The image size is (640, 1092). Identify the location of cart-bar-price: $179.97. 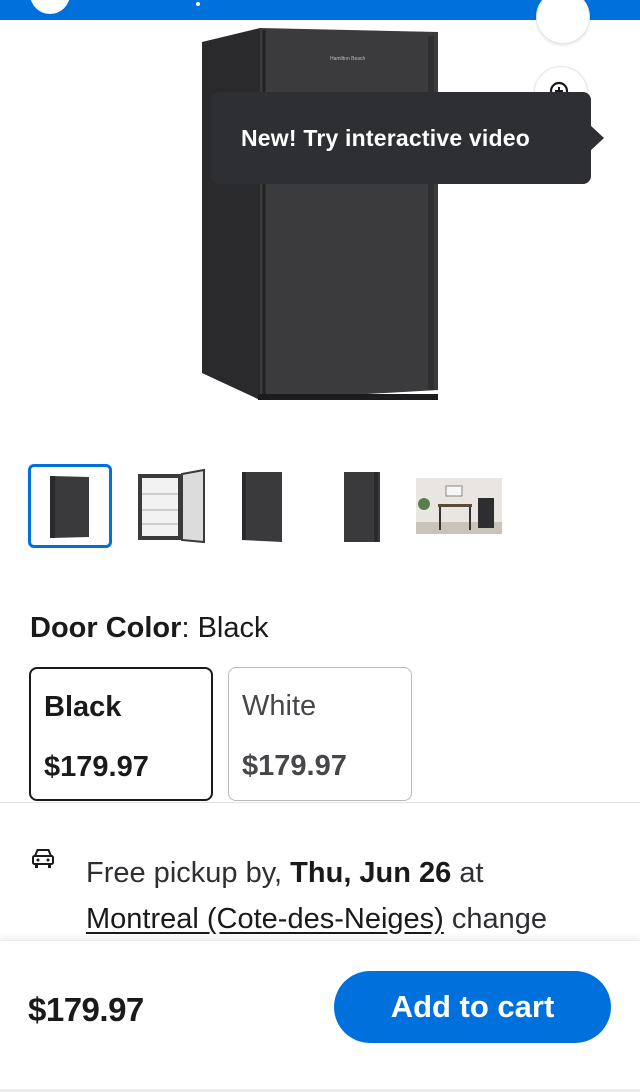
(86, 1009).